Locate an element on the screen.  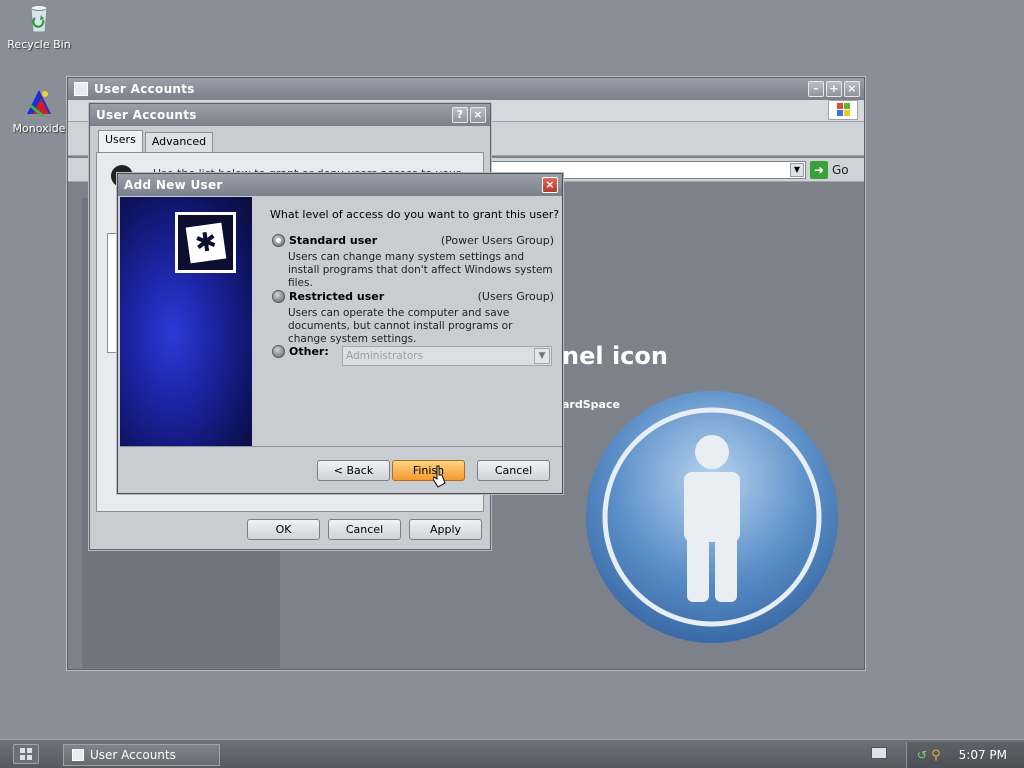
help-button: ? is located at coordinates (460, 115).